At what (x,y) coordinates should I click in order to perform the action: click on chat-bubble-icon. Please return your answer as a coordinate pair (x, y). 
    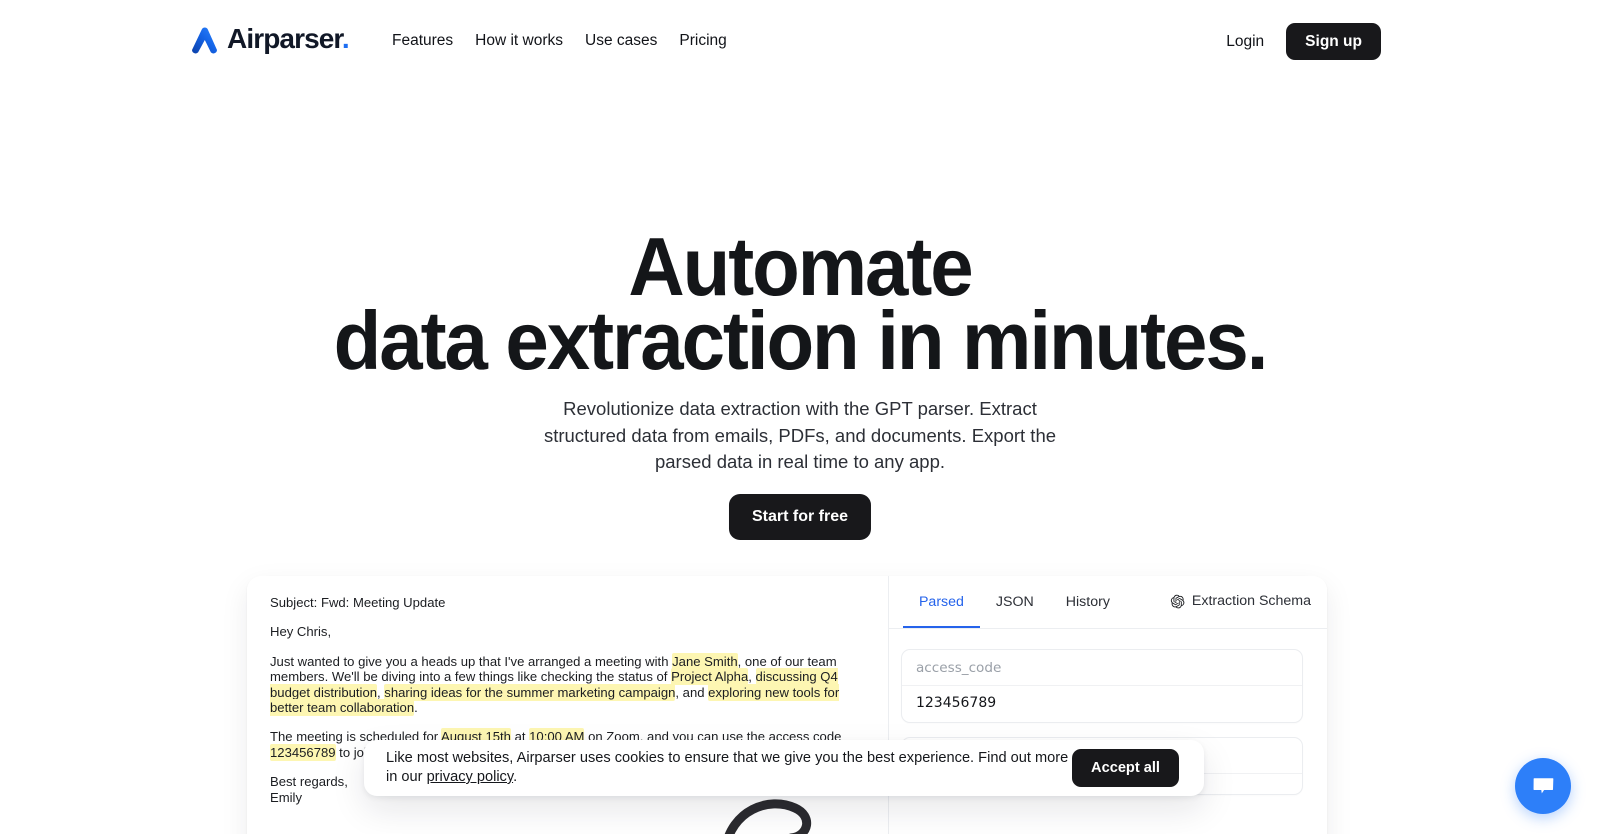
    Looking at the image, I should click on (1543, 785).